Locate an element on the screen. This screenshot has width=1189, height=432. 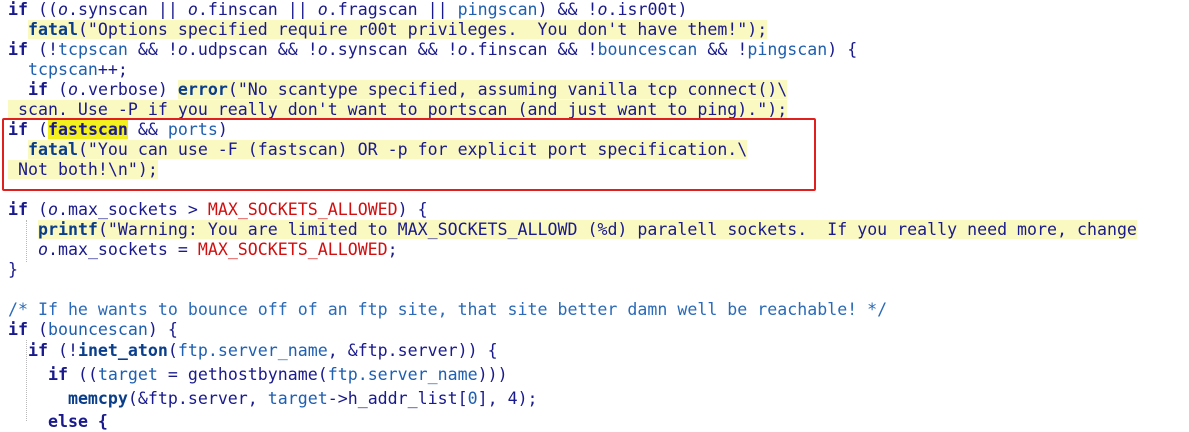
code-token: .finscan && ! is located at coordinates (532, 49).